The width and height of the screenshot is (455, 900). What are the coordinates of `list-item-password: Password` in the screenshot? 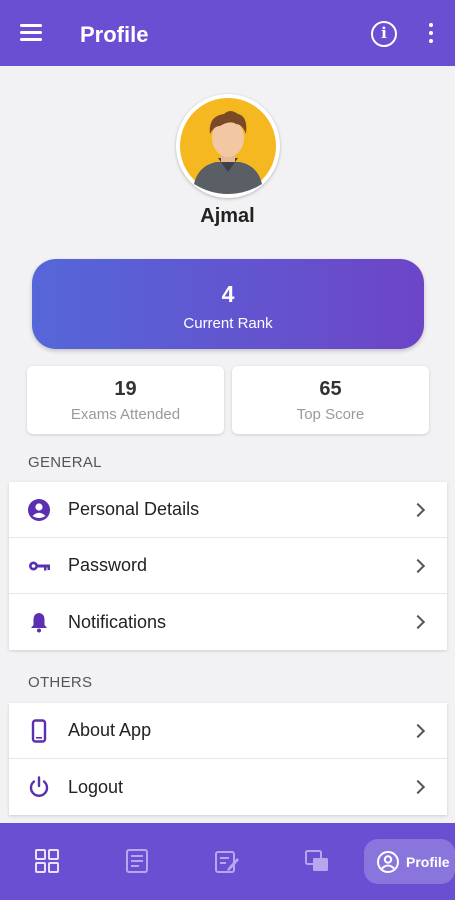 It's located at (228, 566).